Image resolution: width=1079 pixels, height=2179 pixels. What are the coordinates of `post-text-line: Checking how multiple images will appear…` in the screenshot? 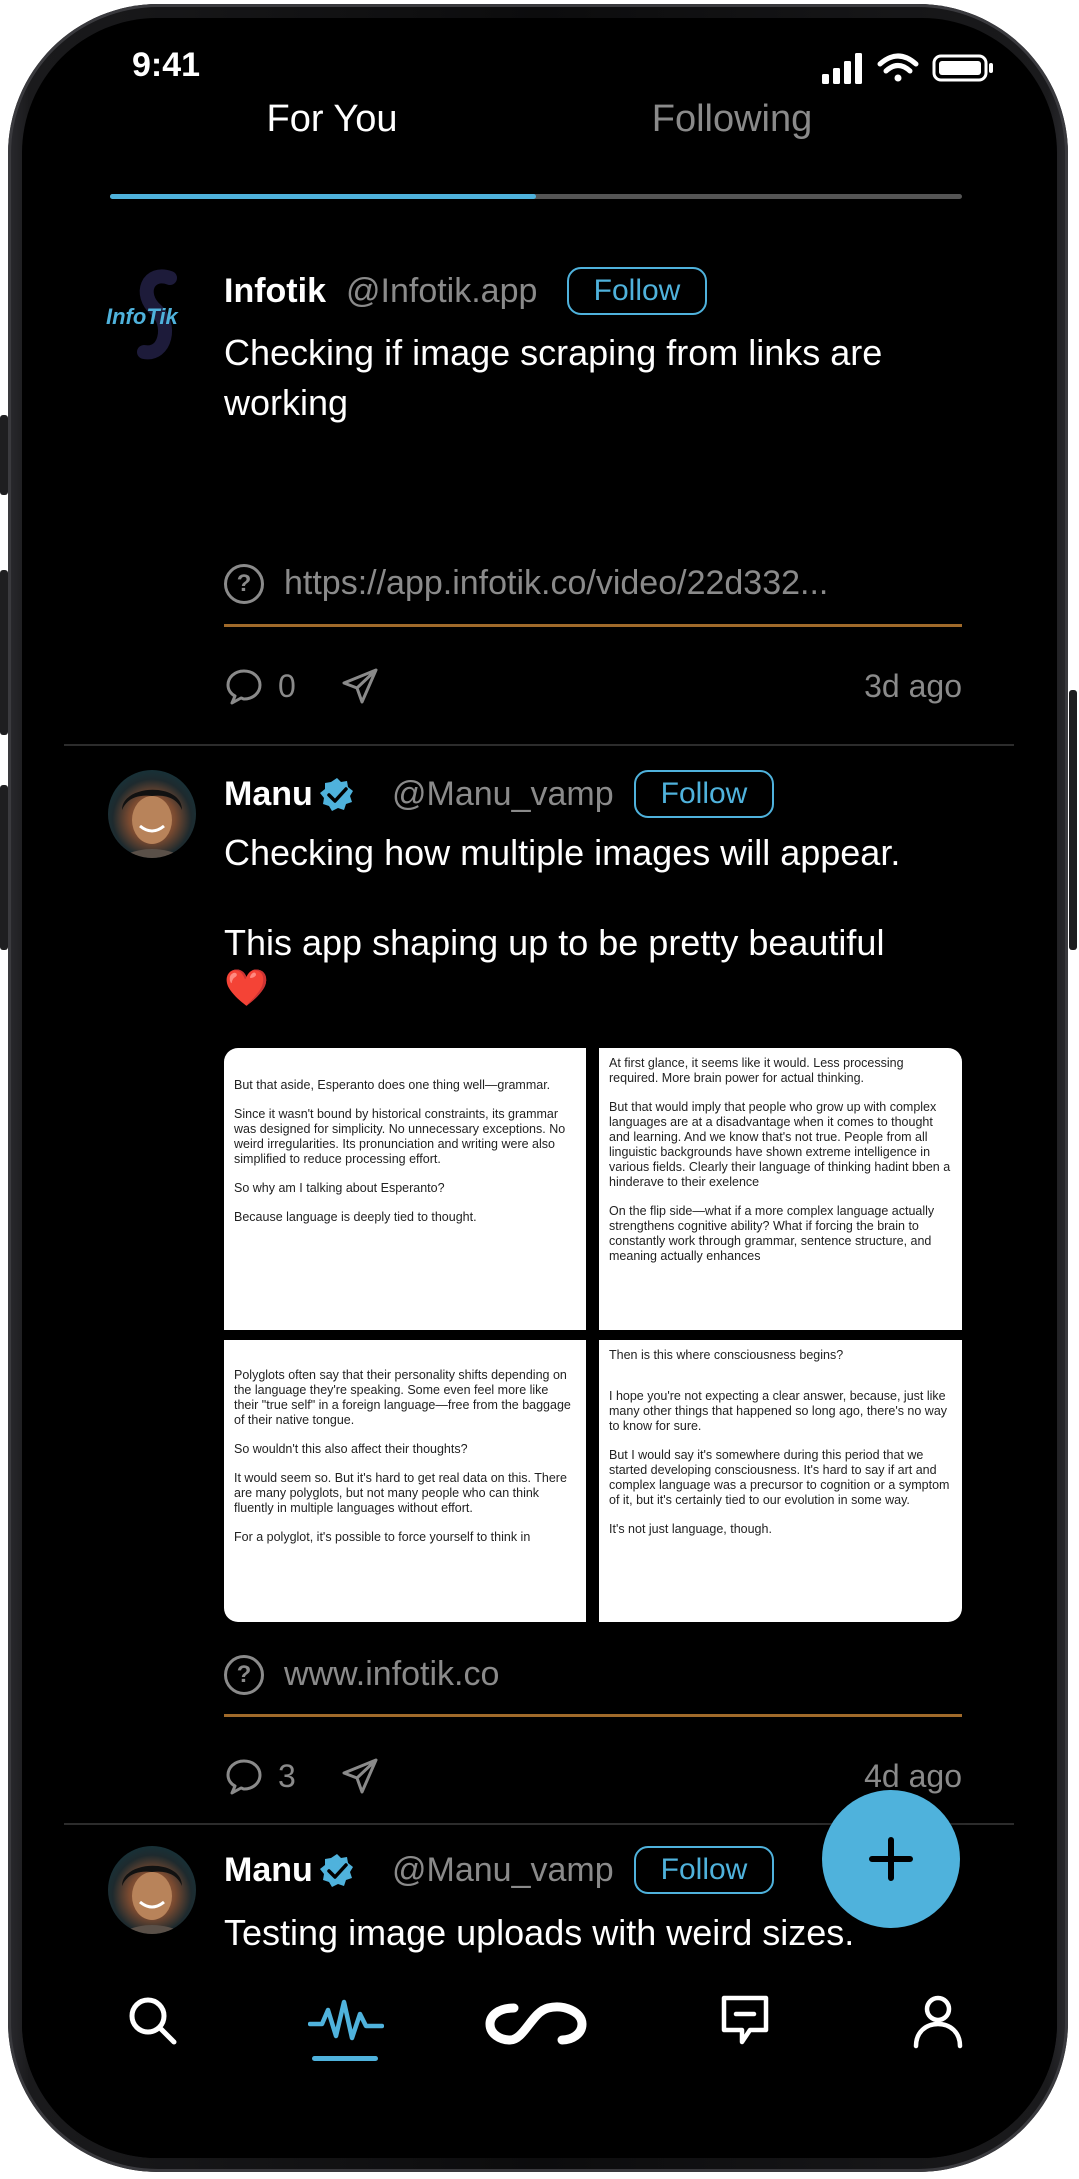 It's located at (562, 852).